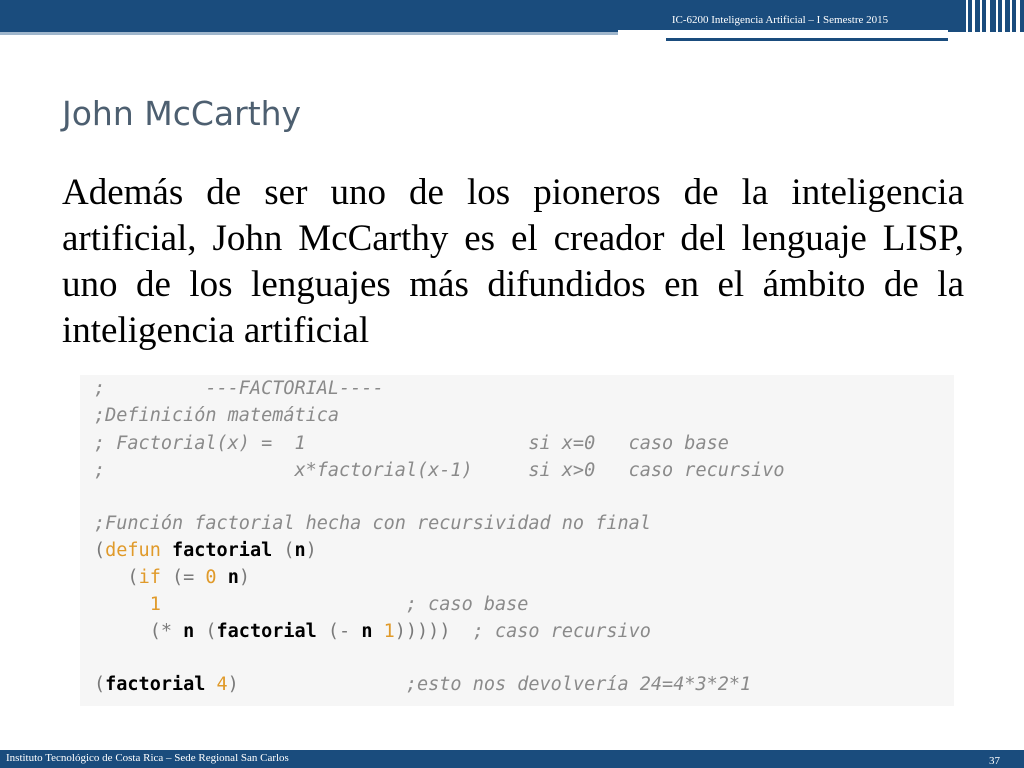 The height and width of the screenshot is (768, 1024). I want to click on code-line: ; x*factorial(x-1) si x>0 caso recursivo, so click(439, 471).